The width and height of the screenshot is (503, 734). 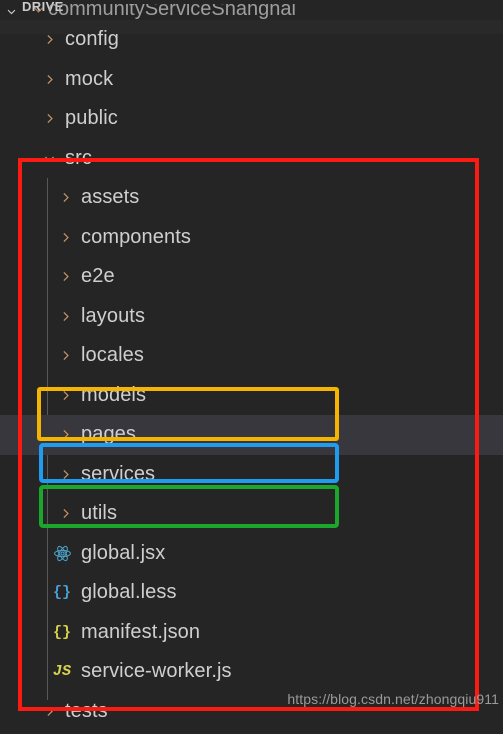 What do you see at coordinates (251, 554) in the screenshot?
I see `tree-row-global-jsx: global.jsx` at bounding box center [251, 554].